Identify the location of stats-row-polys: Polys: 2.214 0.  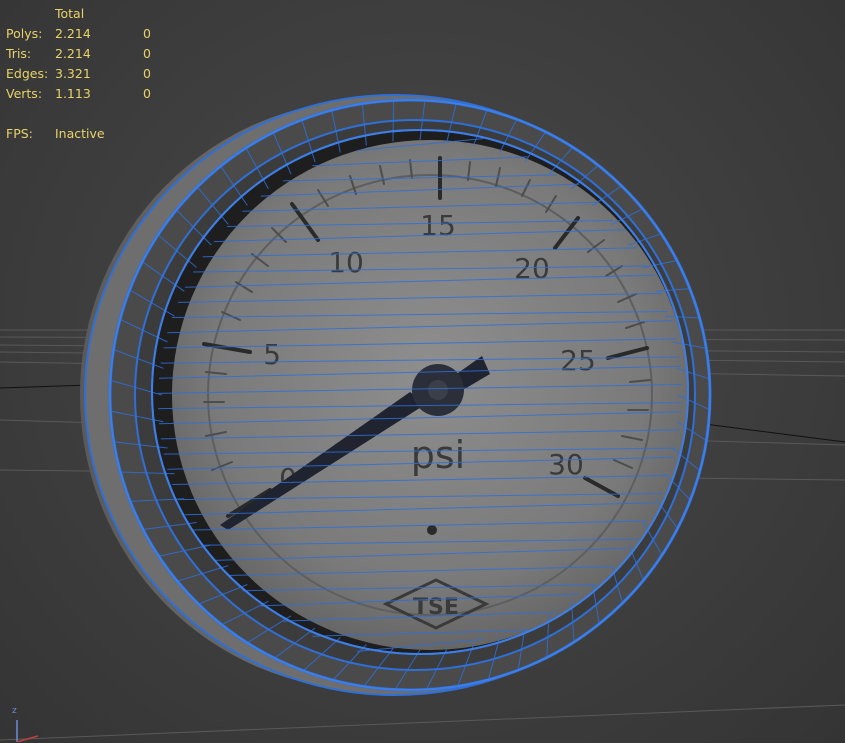
(84, 34).